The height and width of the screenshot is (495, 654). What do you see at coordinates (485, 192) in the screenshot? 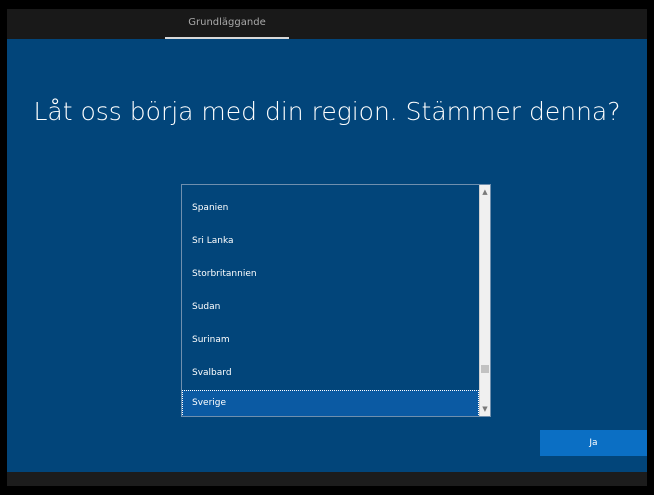
I see `chevron-up-icon: ▲` at bounding box center [485, 192].